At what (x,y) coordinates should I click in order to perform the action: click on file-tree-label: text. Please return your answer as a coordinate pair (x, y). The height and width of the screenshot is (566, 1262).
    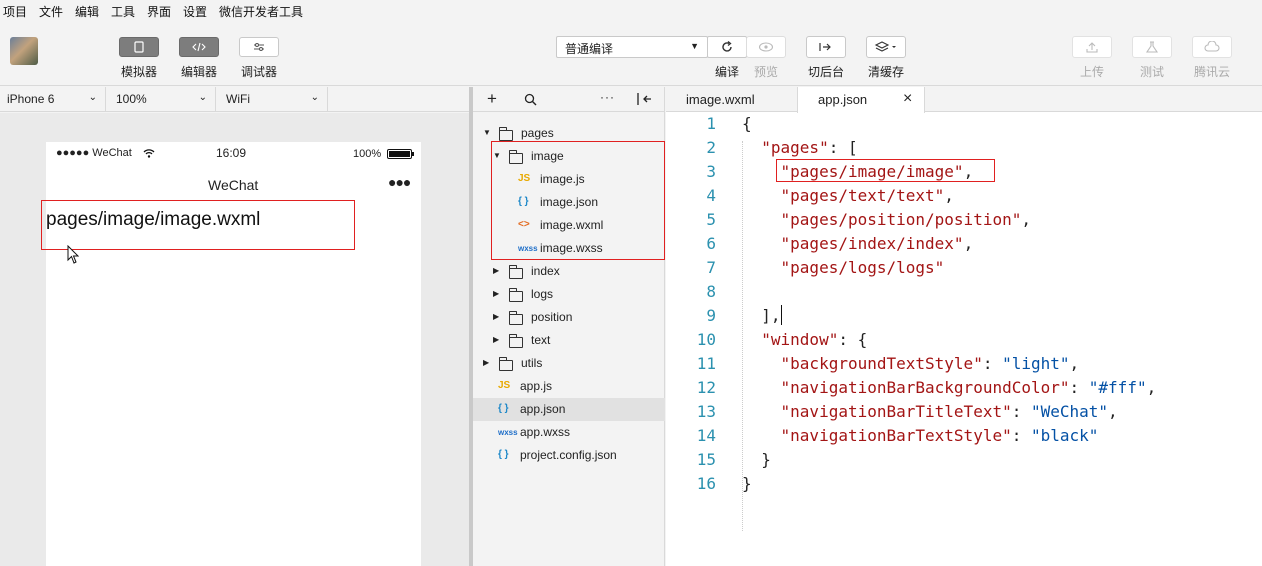
    Looking at the image, I should click on (541, 340).